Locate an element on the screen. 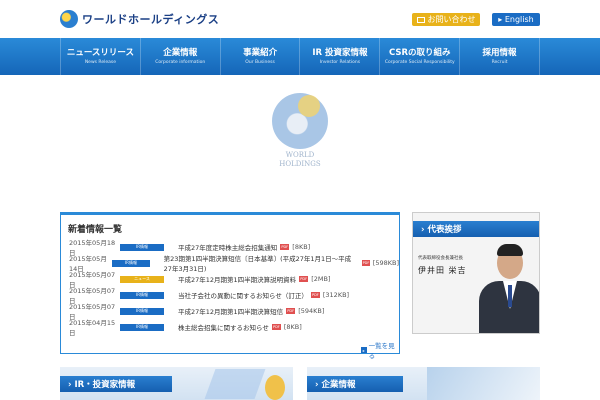 The image size is (600, 400). nav-label: ニュースリリース is located at coordinates (100, 52).